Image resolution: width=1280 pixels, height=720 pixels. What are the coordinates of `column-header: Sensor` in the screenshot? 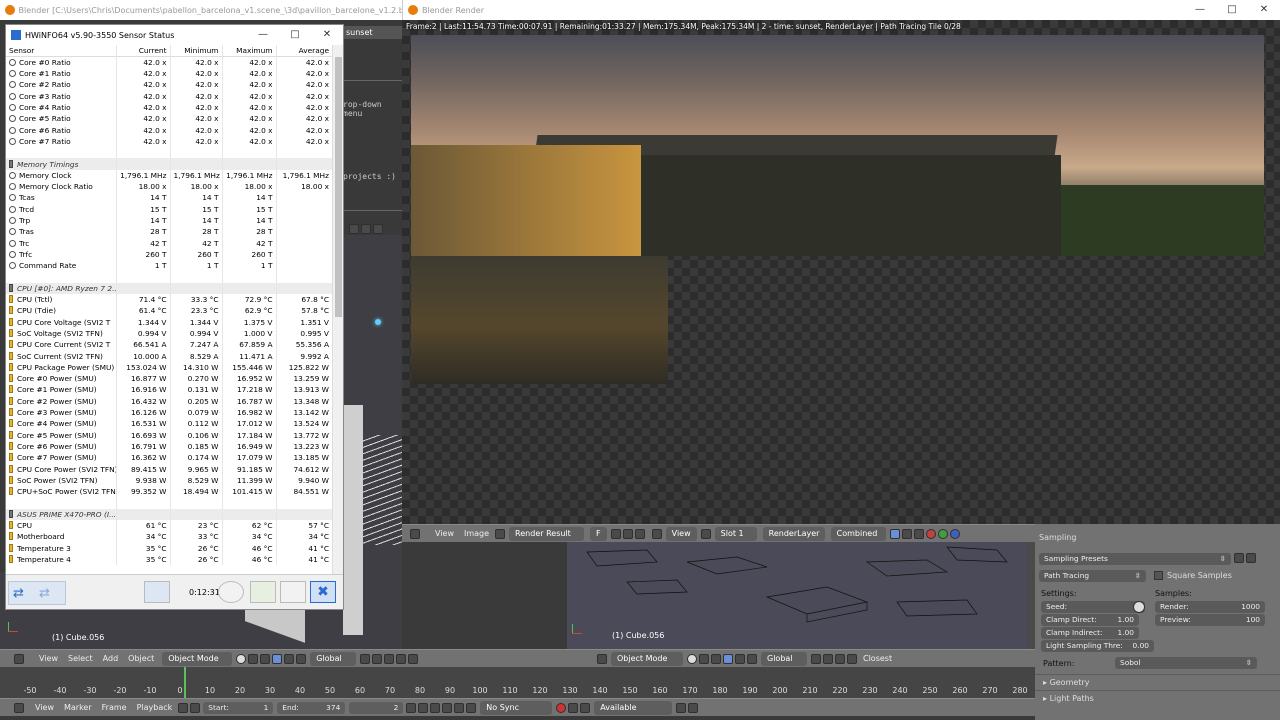 It's located at (61, 51).